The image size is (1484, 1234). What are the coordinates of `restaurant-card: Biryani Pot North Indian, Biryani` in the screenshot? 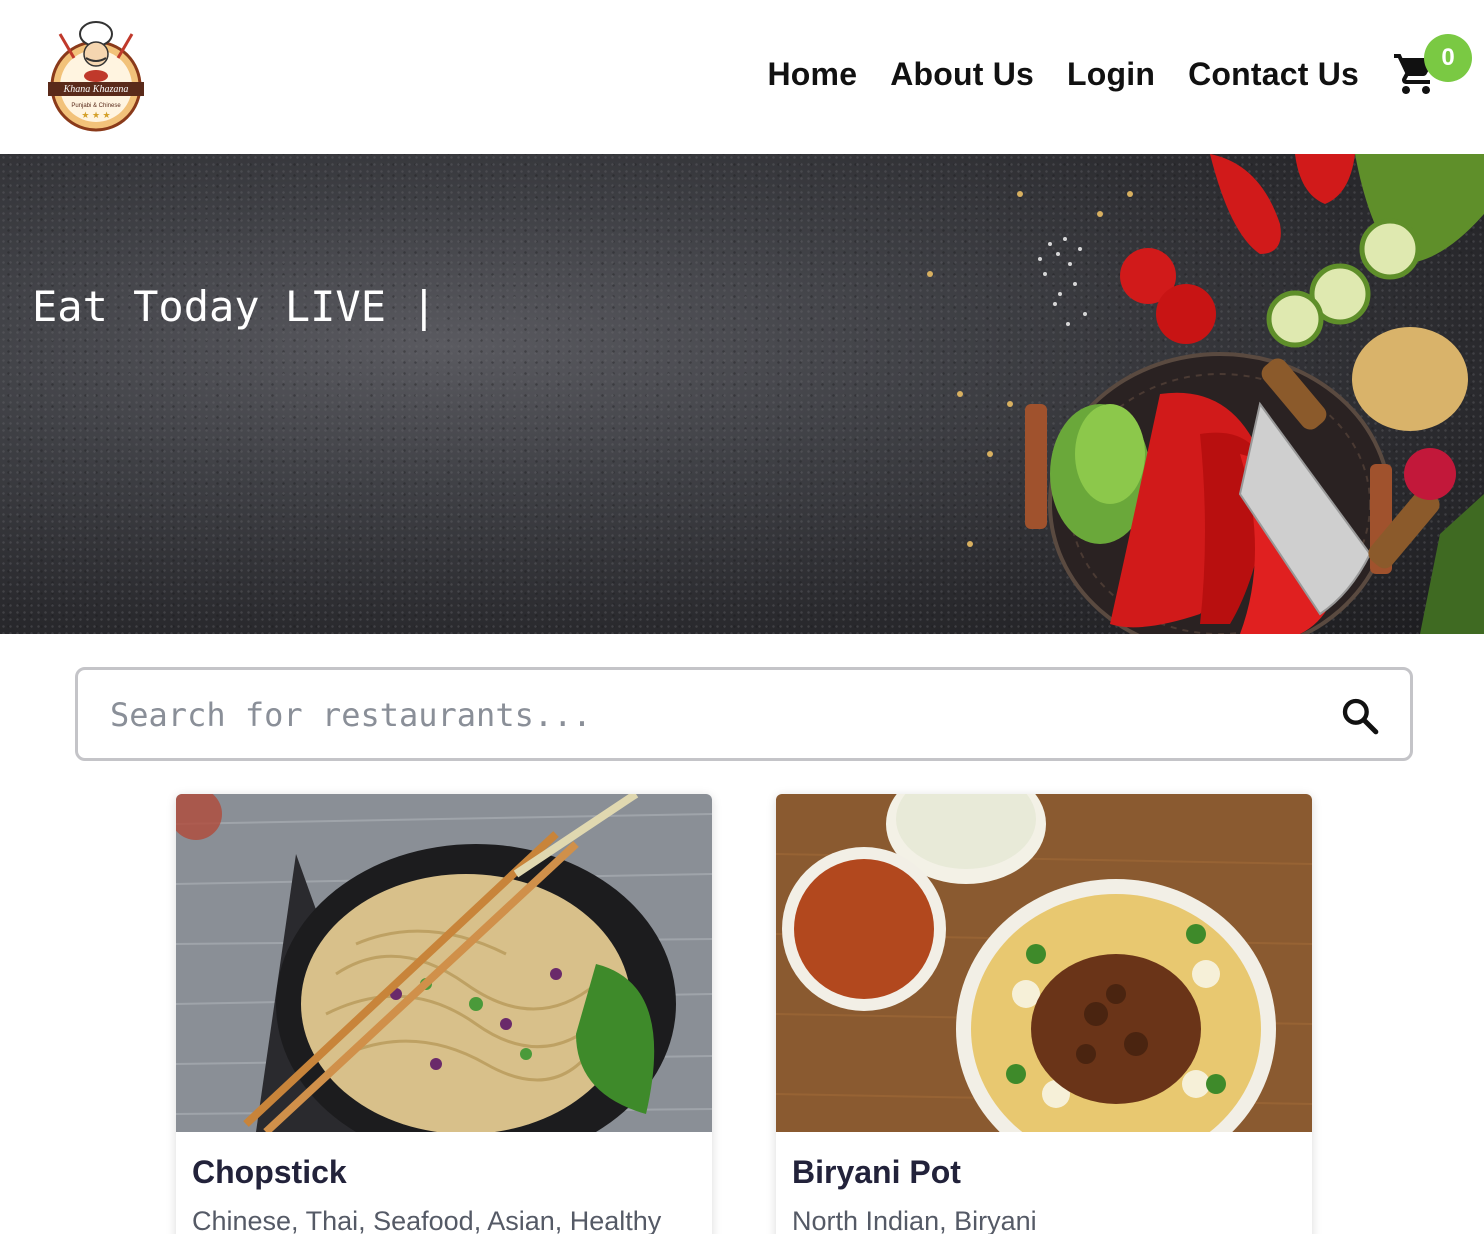 It's located at (1044, 1014).